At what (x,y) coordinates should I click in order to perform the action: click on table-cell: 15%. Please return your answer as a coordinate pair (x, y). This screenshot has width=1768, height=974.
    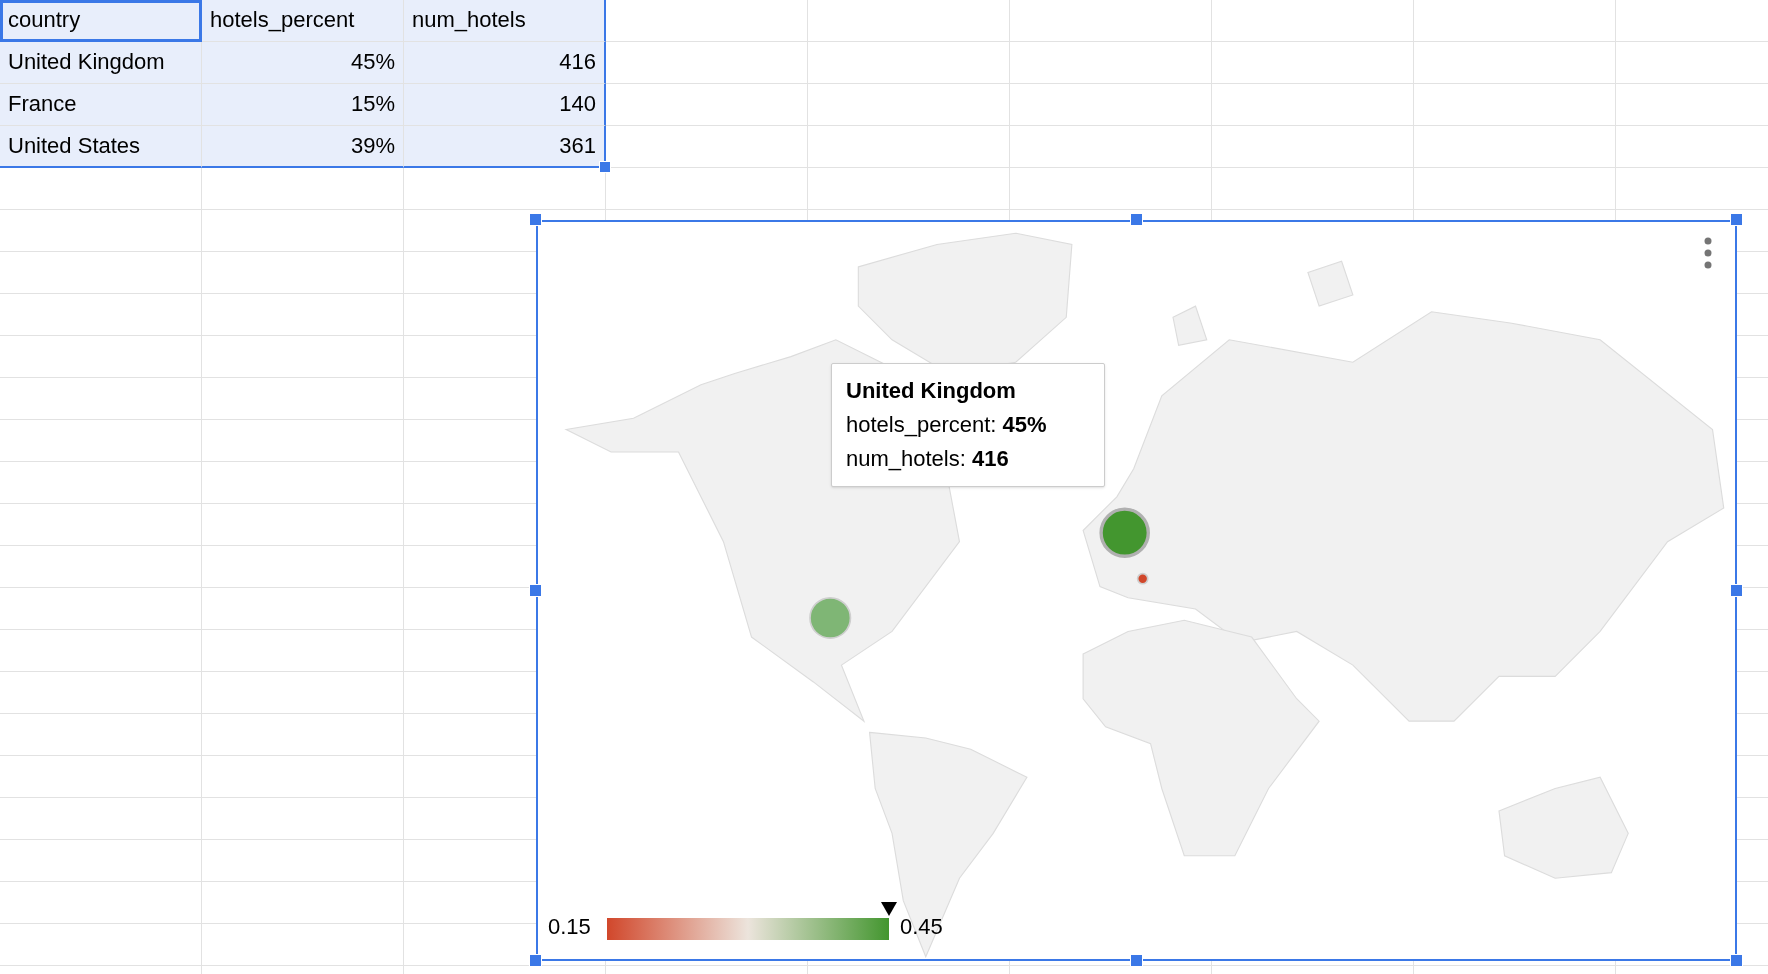
    Looking at the image, I should click on (303, 105).